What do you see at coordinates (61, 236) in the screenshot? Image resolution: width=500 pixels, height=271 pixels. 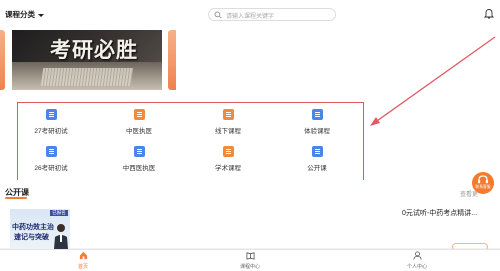 I see `teacher-photo` at bounding box center [61, 236].